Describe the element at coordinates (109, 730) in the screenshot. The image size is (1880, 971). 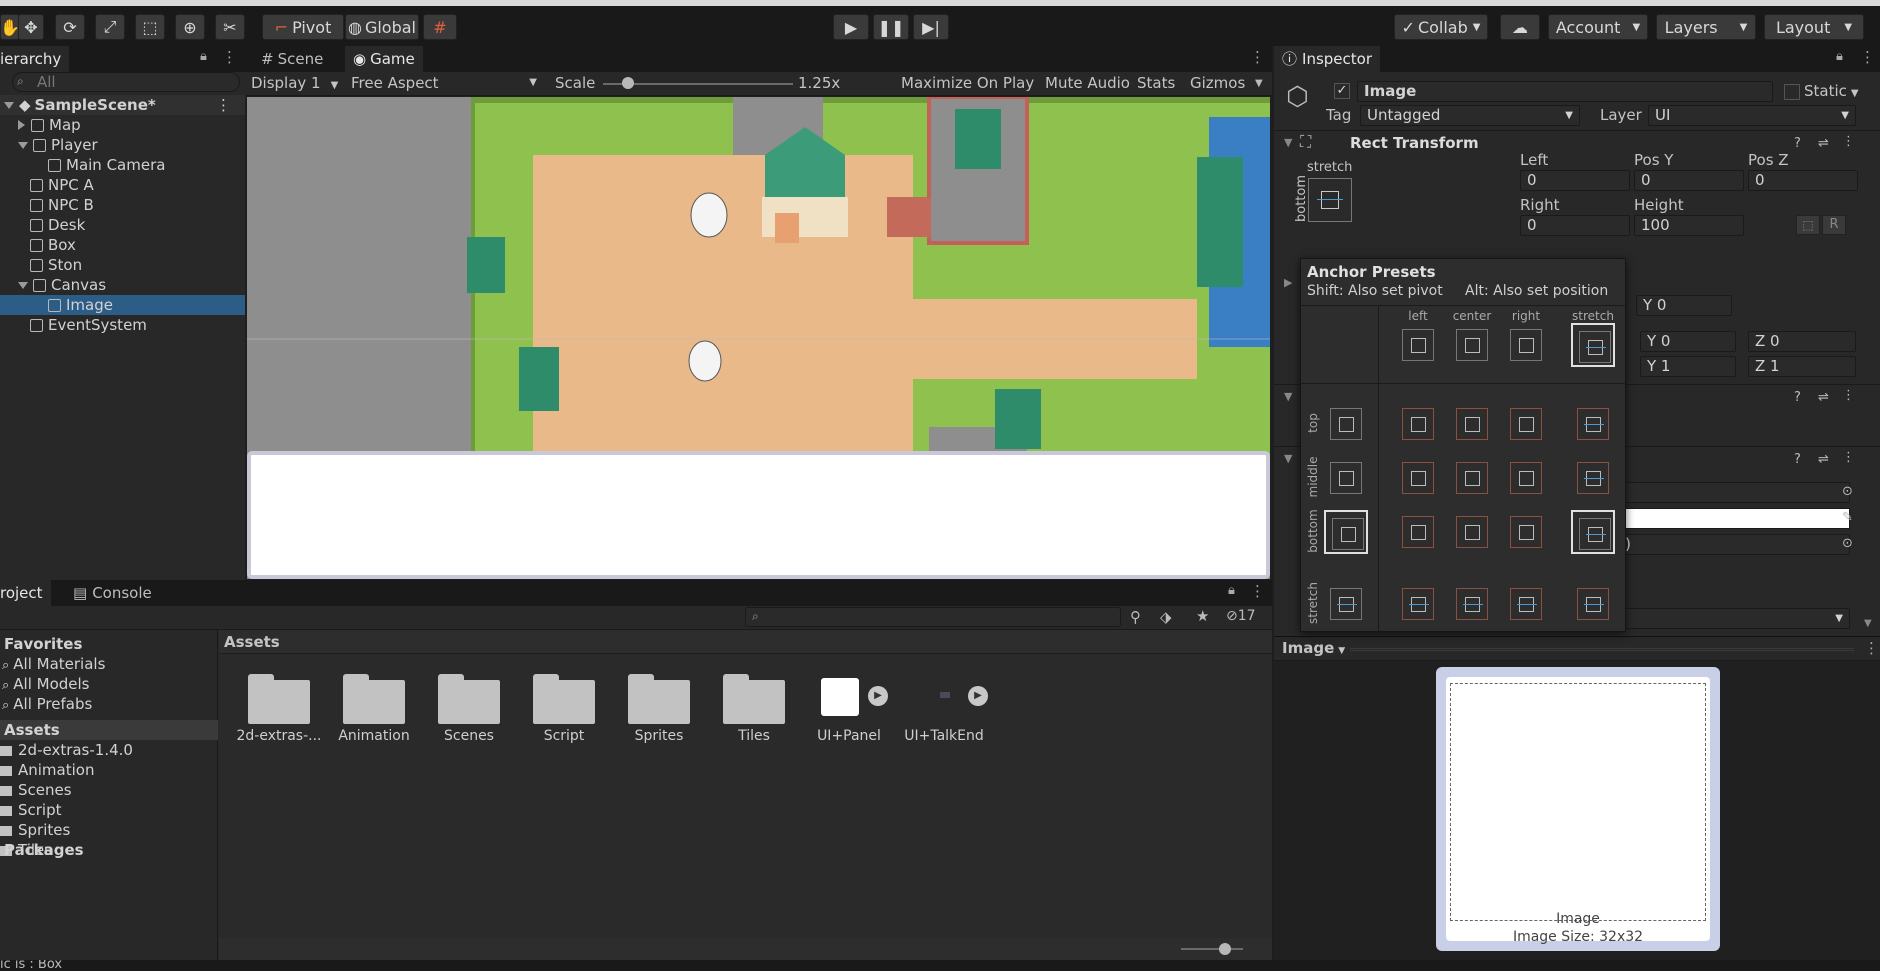
I see `assets-header: Assets` at that location.